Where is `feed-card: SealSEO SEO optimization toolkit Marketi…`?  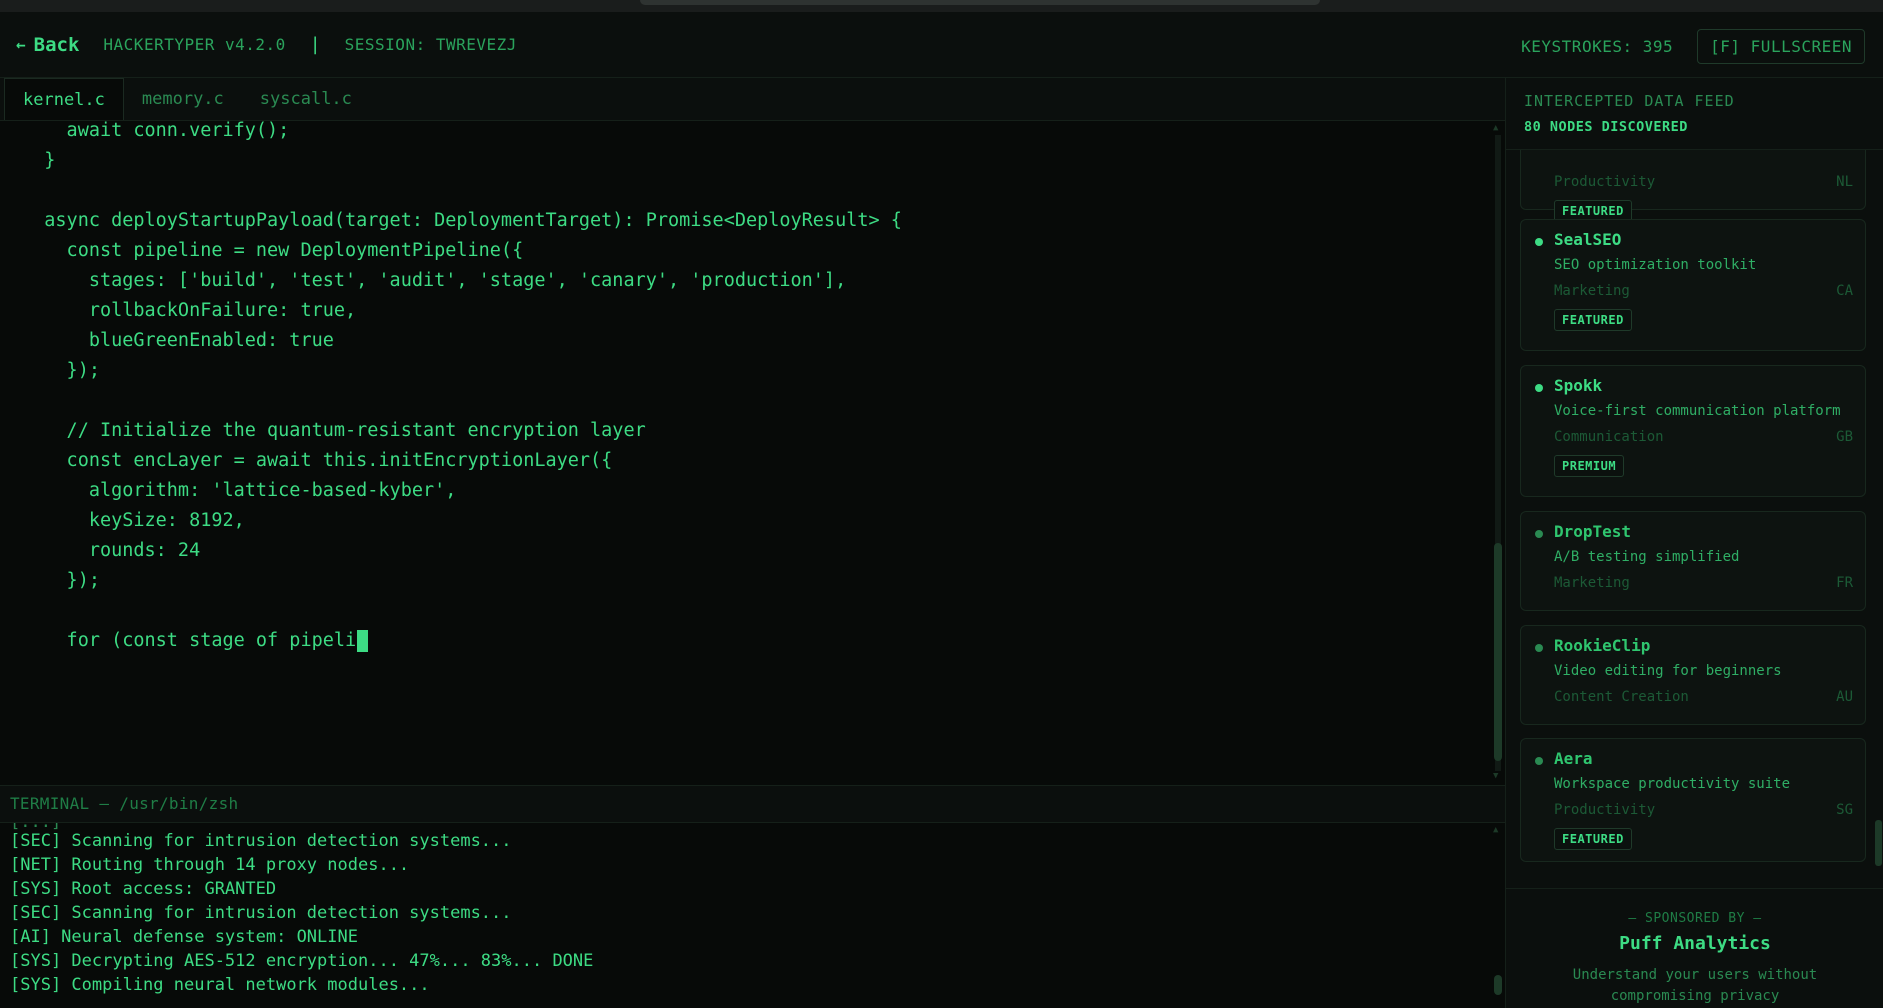
feed-card: SealSEO SEO optimization toolkit Marketi… is located at coordinates (1693, 285).